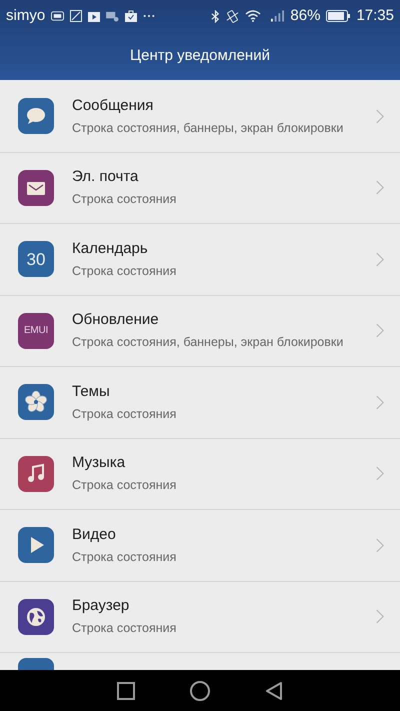  I want to click on list-item: EMUI Обновление Строка состояния, баннеры, экран блокировки, so click(200, 331).